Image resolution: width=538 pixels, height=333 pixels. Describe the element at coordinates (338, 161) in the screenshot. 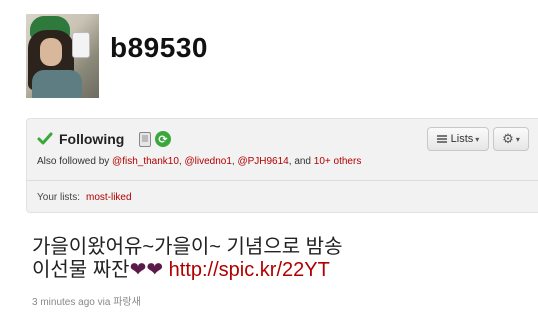

I see `others-link: 10+ others` at that location.